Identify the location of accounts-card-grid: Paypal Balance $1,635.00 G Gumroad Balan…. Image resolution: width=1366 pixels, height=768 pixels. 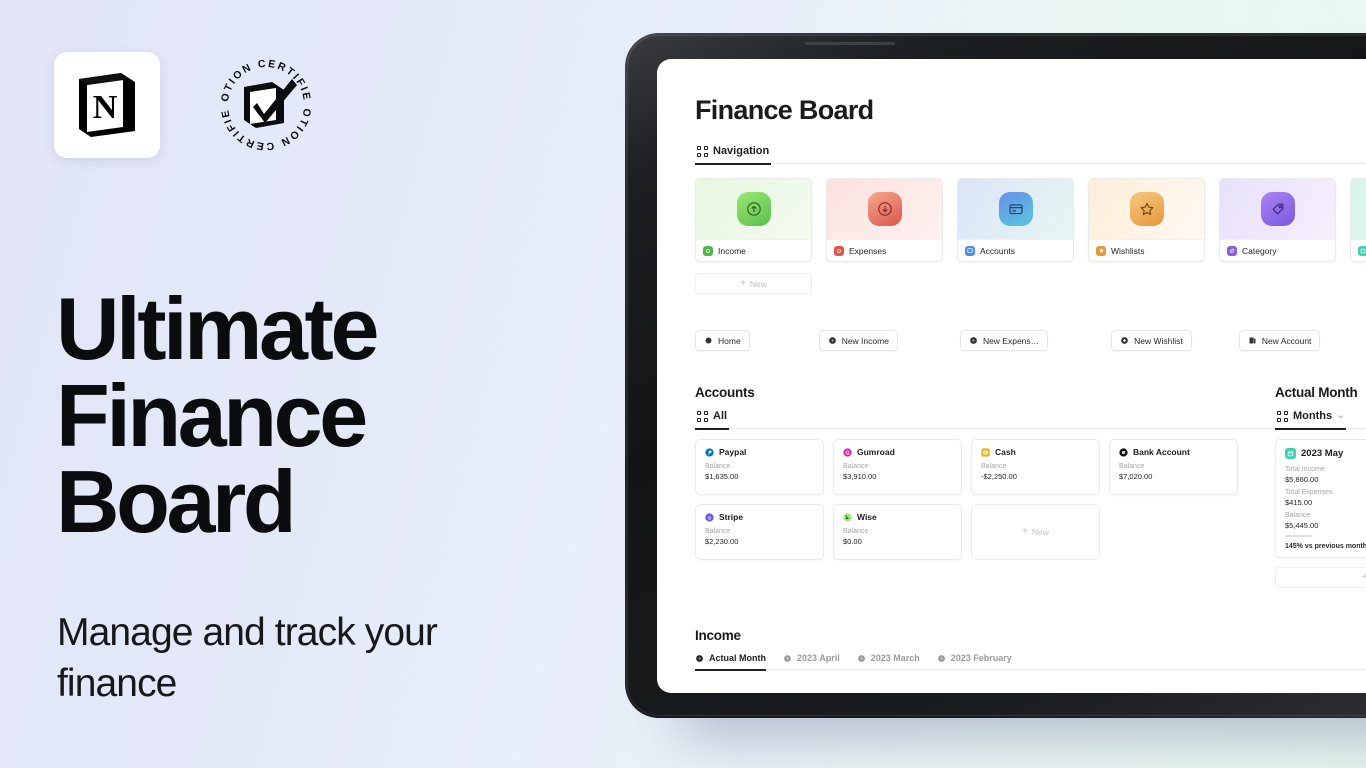
(985, 499).